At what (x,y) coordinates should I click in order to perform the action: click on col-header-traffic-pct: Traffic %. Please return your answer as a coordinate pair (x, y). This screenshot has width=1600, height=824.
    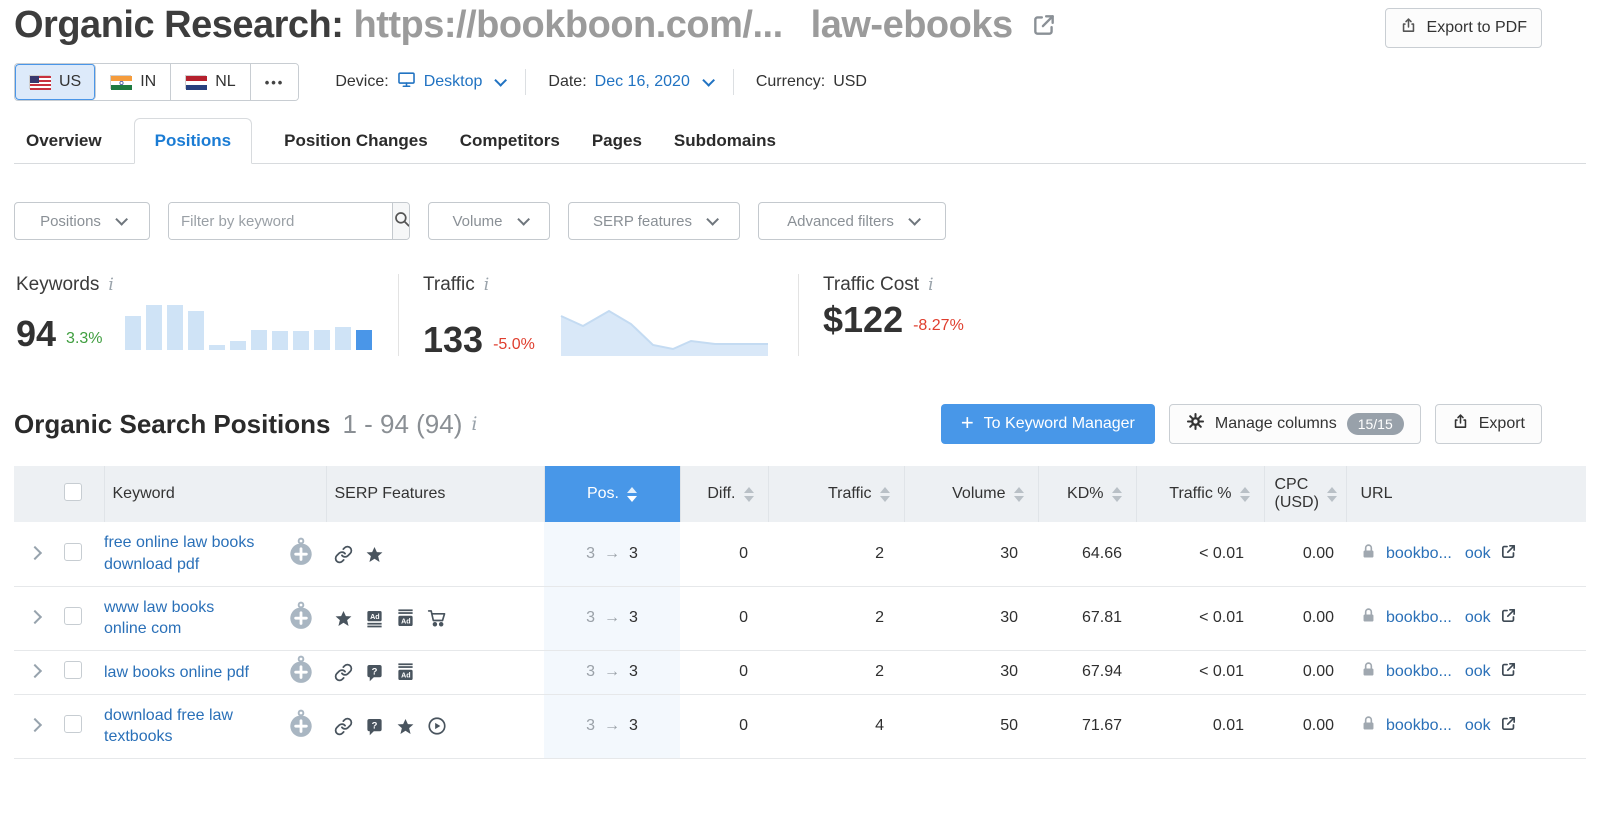
    Looking at the image, I should click on (1199, 494).